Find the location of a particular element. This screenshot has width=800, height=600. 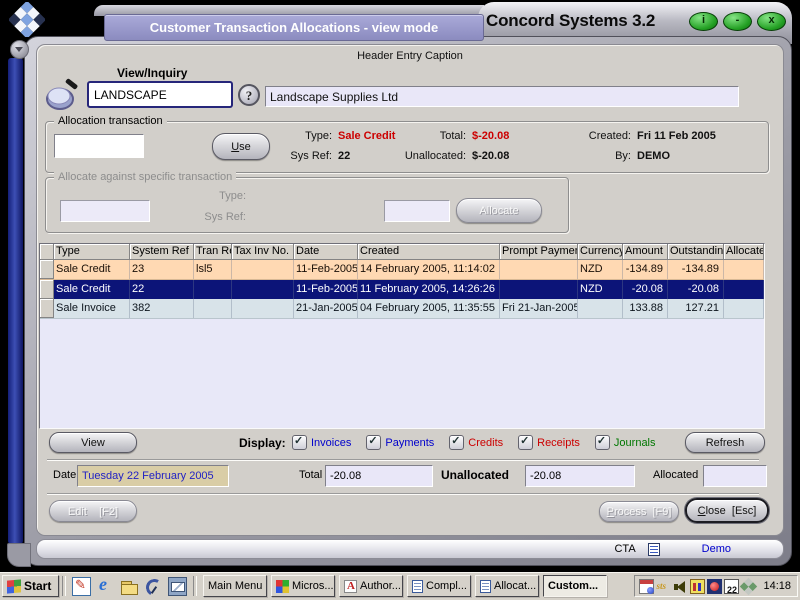

by-value: DEMO is located at coordinates (653, 156).